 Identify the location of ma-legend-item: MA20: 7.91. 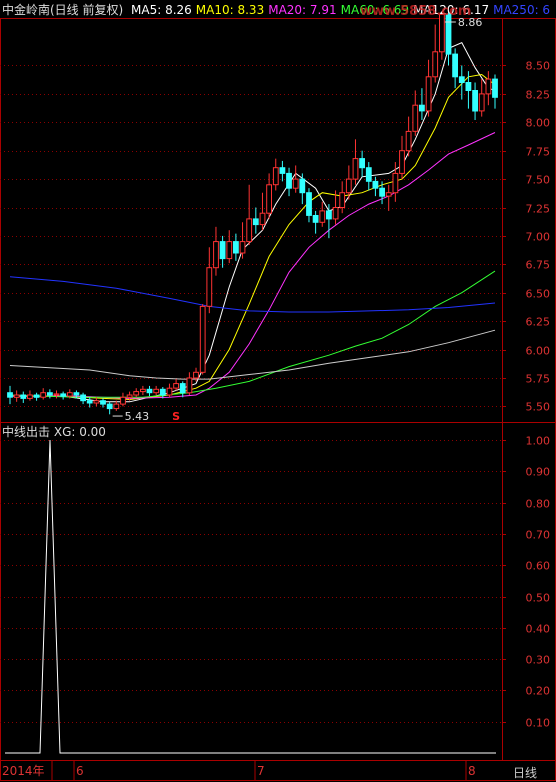
(302, 10).